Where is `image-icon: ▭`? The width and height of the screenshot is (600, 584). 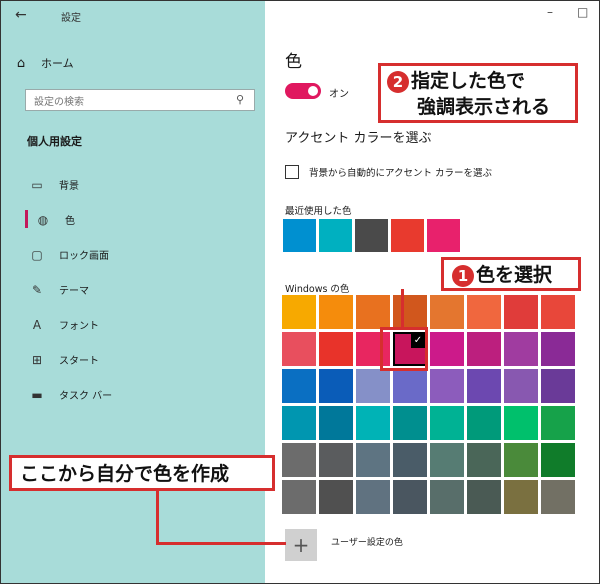 image-icon: ▭ is located at coordinates (37, 184).